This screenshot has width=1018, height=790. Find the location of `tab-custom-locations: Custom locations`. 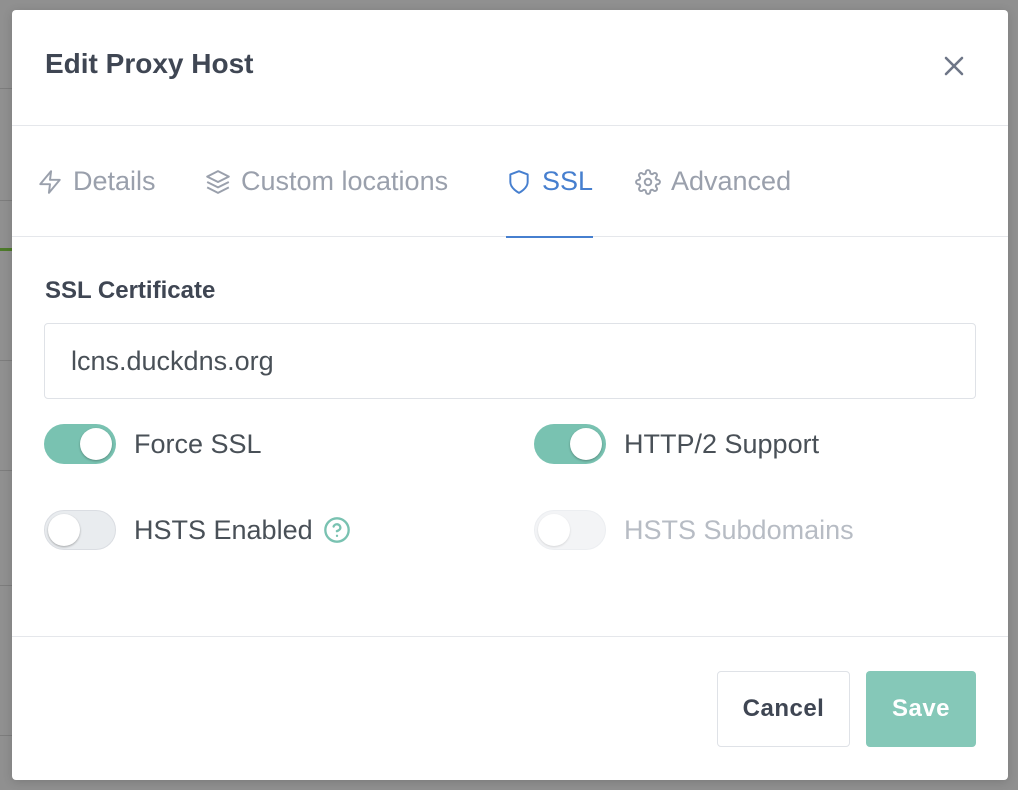

tab-custom-locations: Custom locations is located at coordinates (326, 181).